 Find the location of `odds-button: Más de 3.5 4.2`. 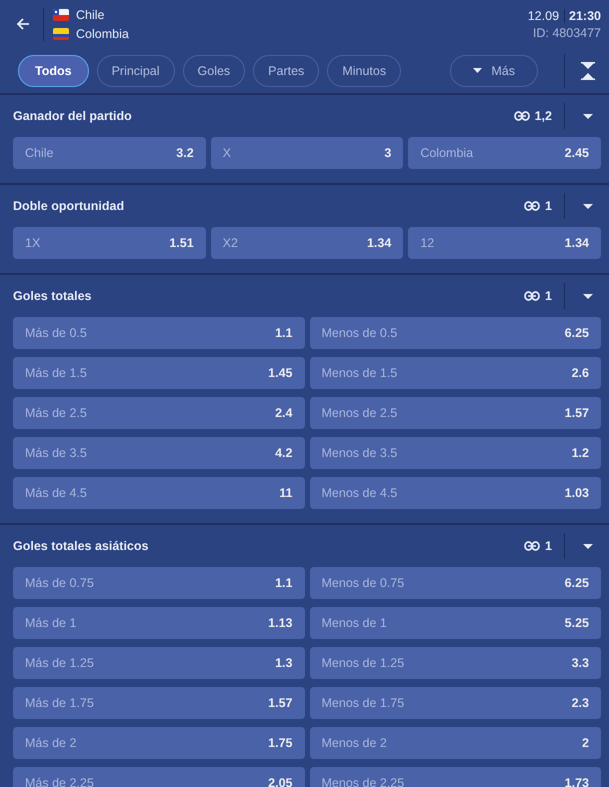

odds-button: Más de 3.5 4.2 is located at coordinates (158, 453).